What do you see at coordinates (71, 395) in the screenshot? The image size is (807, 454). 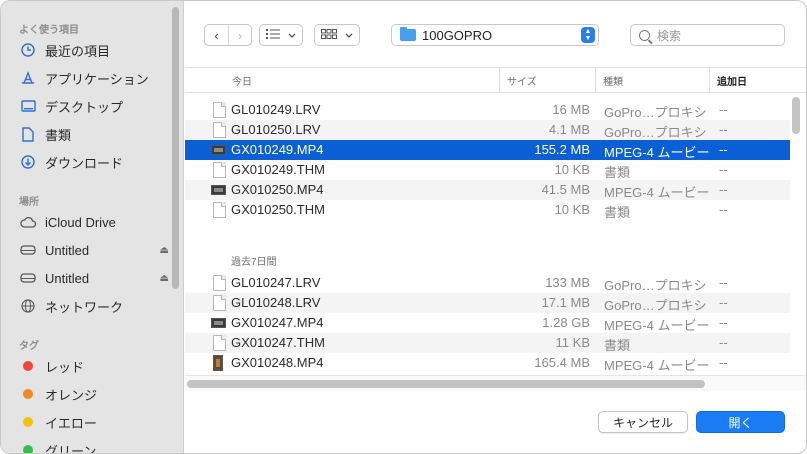 I see `sidebar-item-label: オレンジ` at bounding box center [71, 395].